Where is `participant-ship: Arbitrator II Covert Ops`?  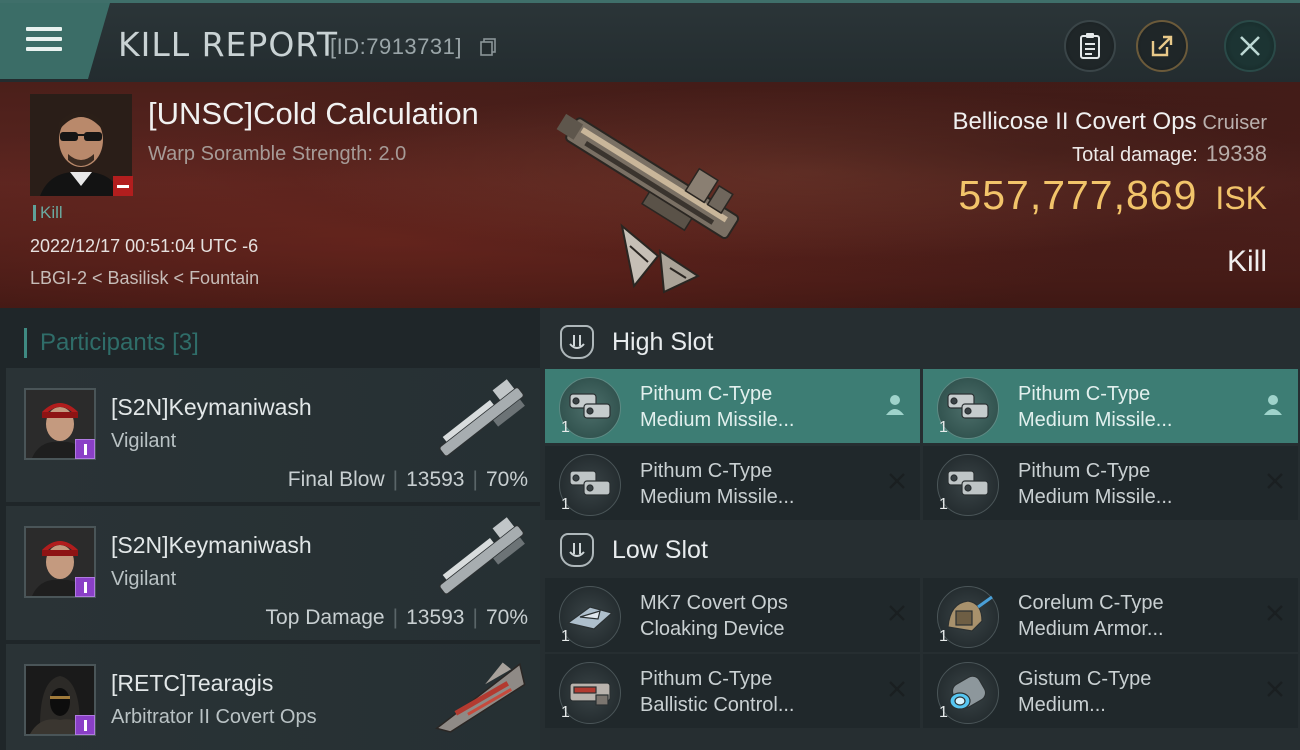
participant-ship: Arbitrator II Covert Ops is located at coordinates (214, 717).